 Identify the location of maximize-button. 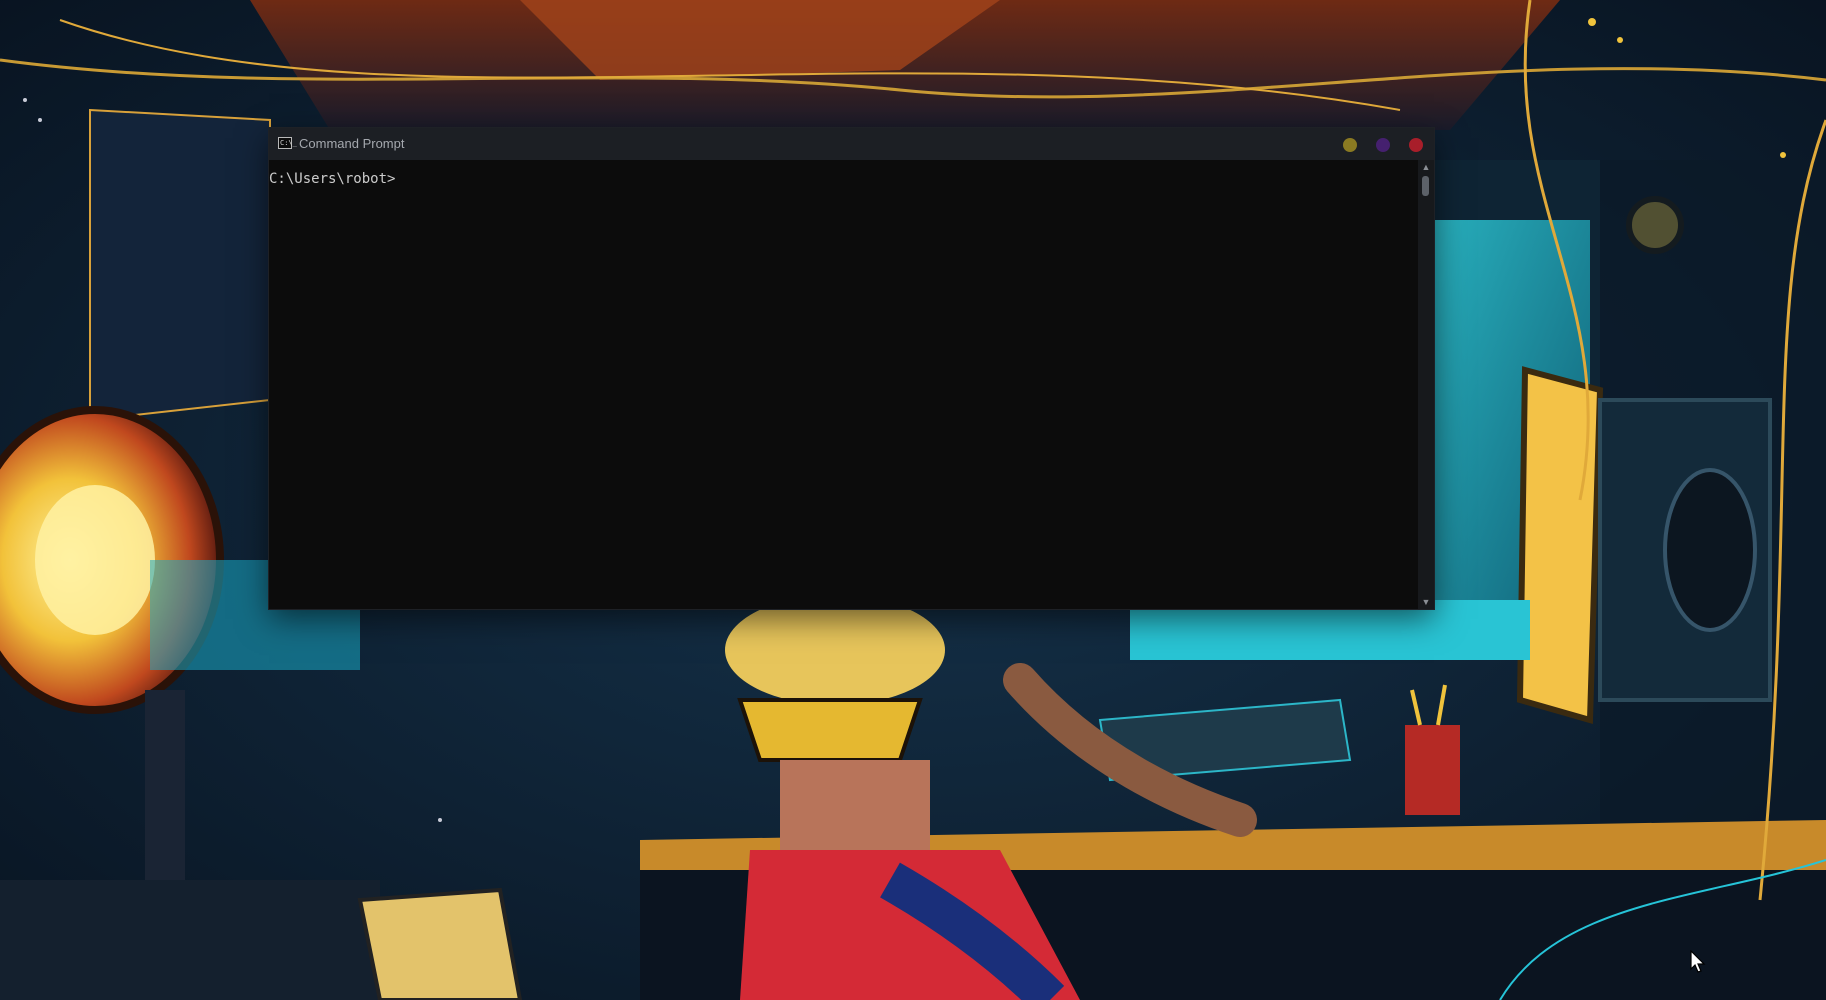
(1383, 145).